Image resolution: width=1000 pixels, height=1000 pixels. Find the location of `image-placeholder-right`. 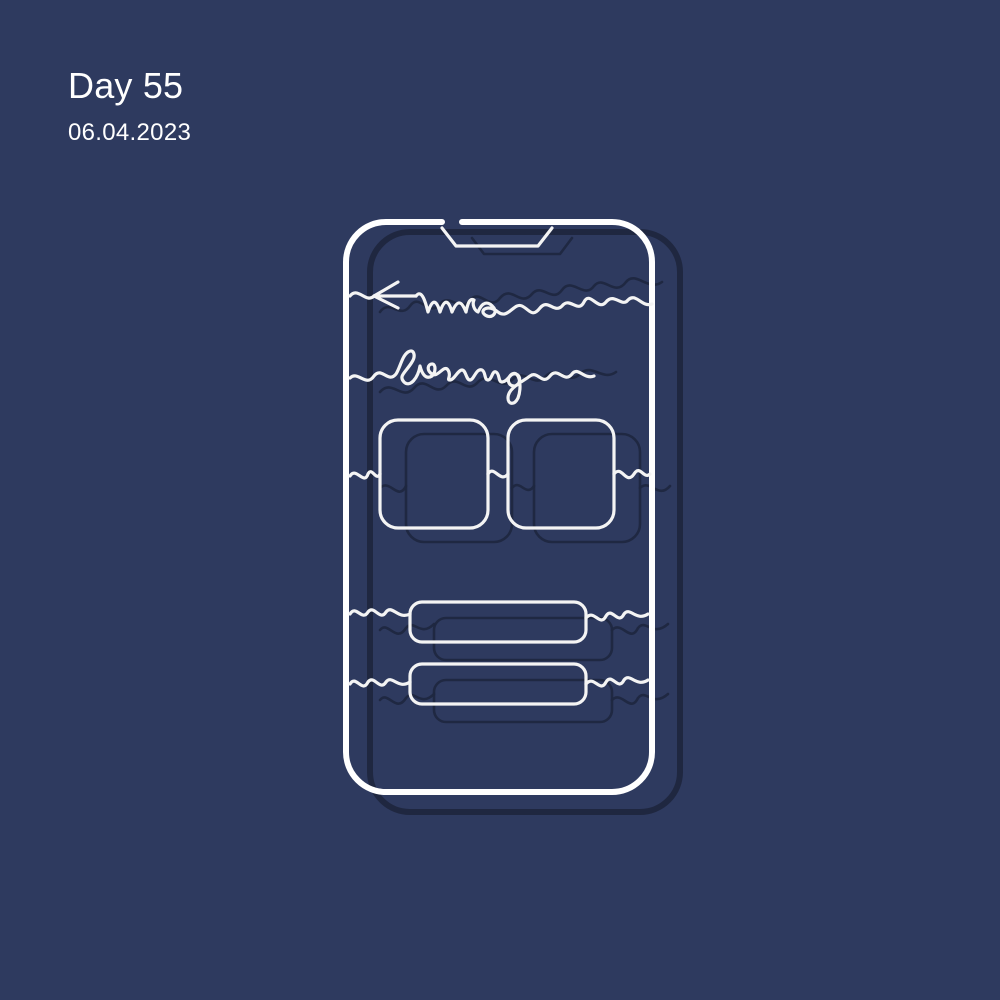

image-placeholder-right is located at coordinates (561, 474).